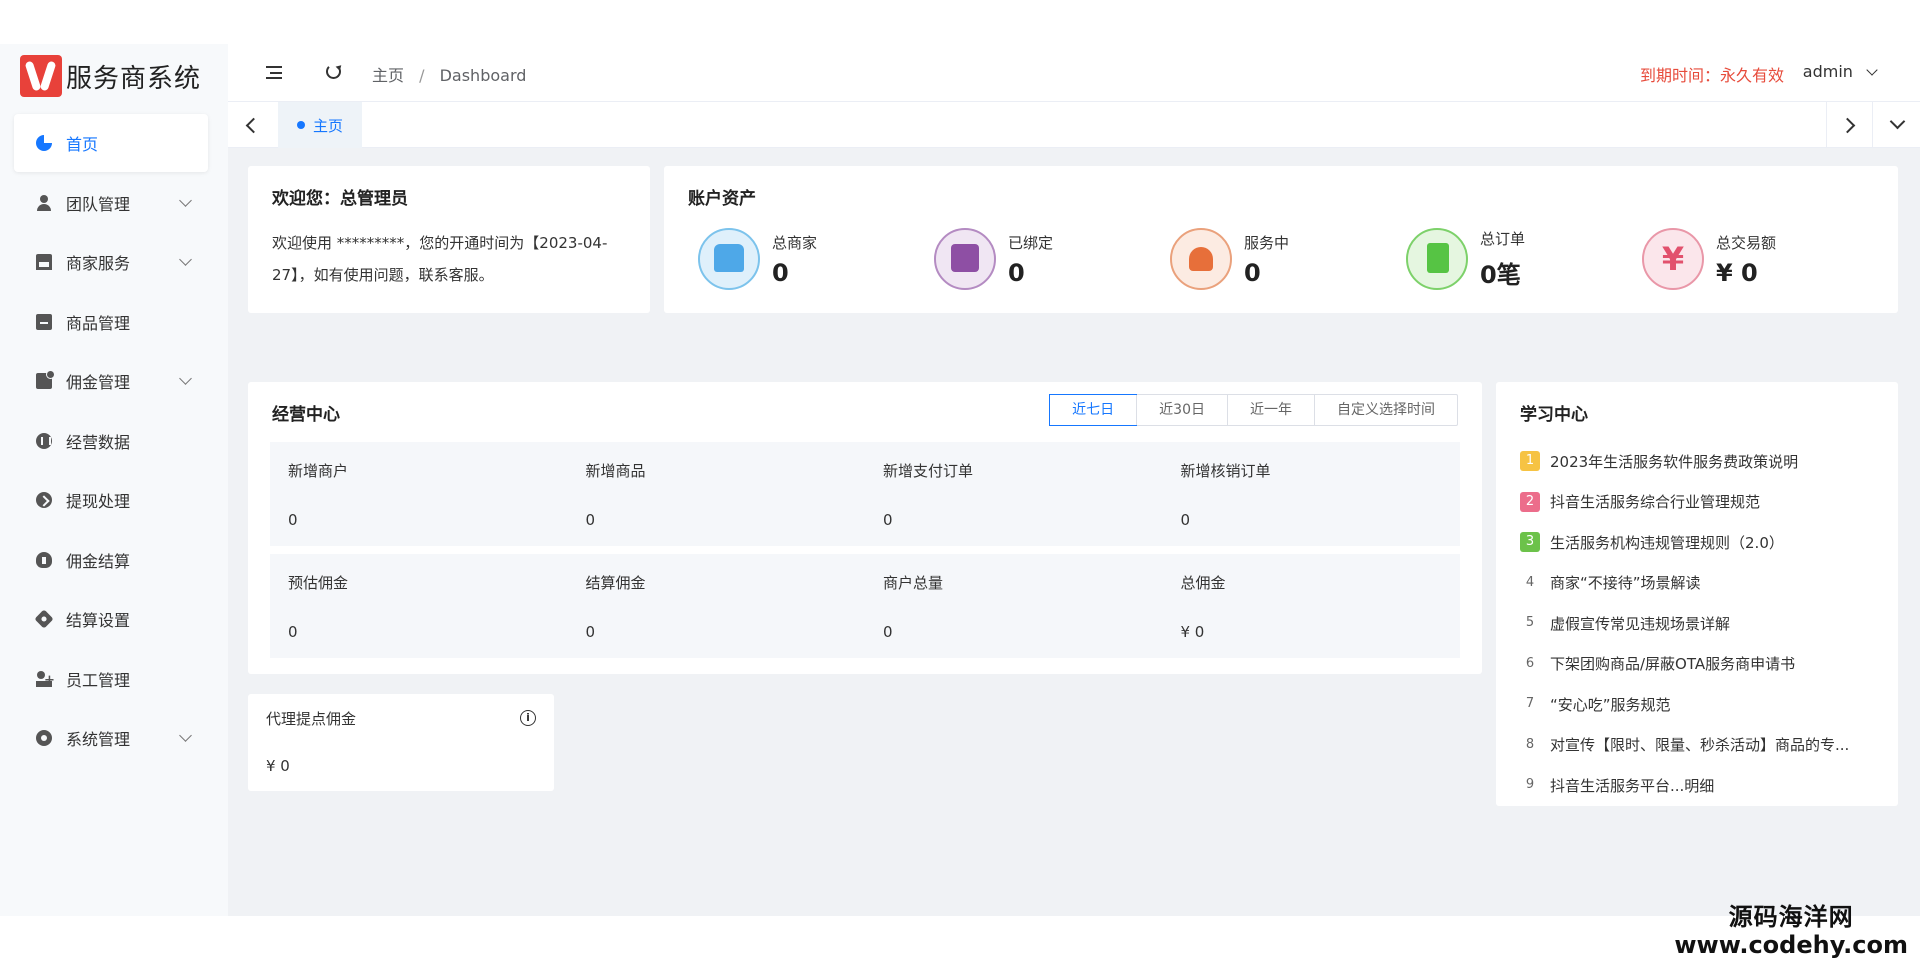  Describe the element at coordinates (98, 442) in the screenshot. I see `sidebar-item-label: 经营数据` at that location.